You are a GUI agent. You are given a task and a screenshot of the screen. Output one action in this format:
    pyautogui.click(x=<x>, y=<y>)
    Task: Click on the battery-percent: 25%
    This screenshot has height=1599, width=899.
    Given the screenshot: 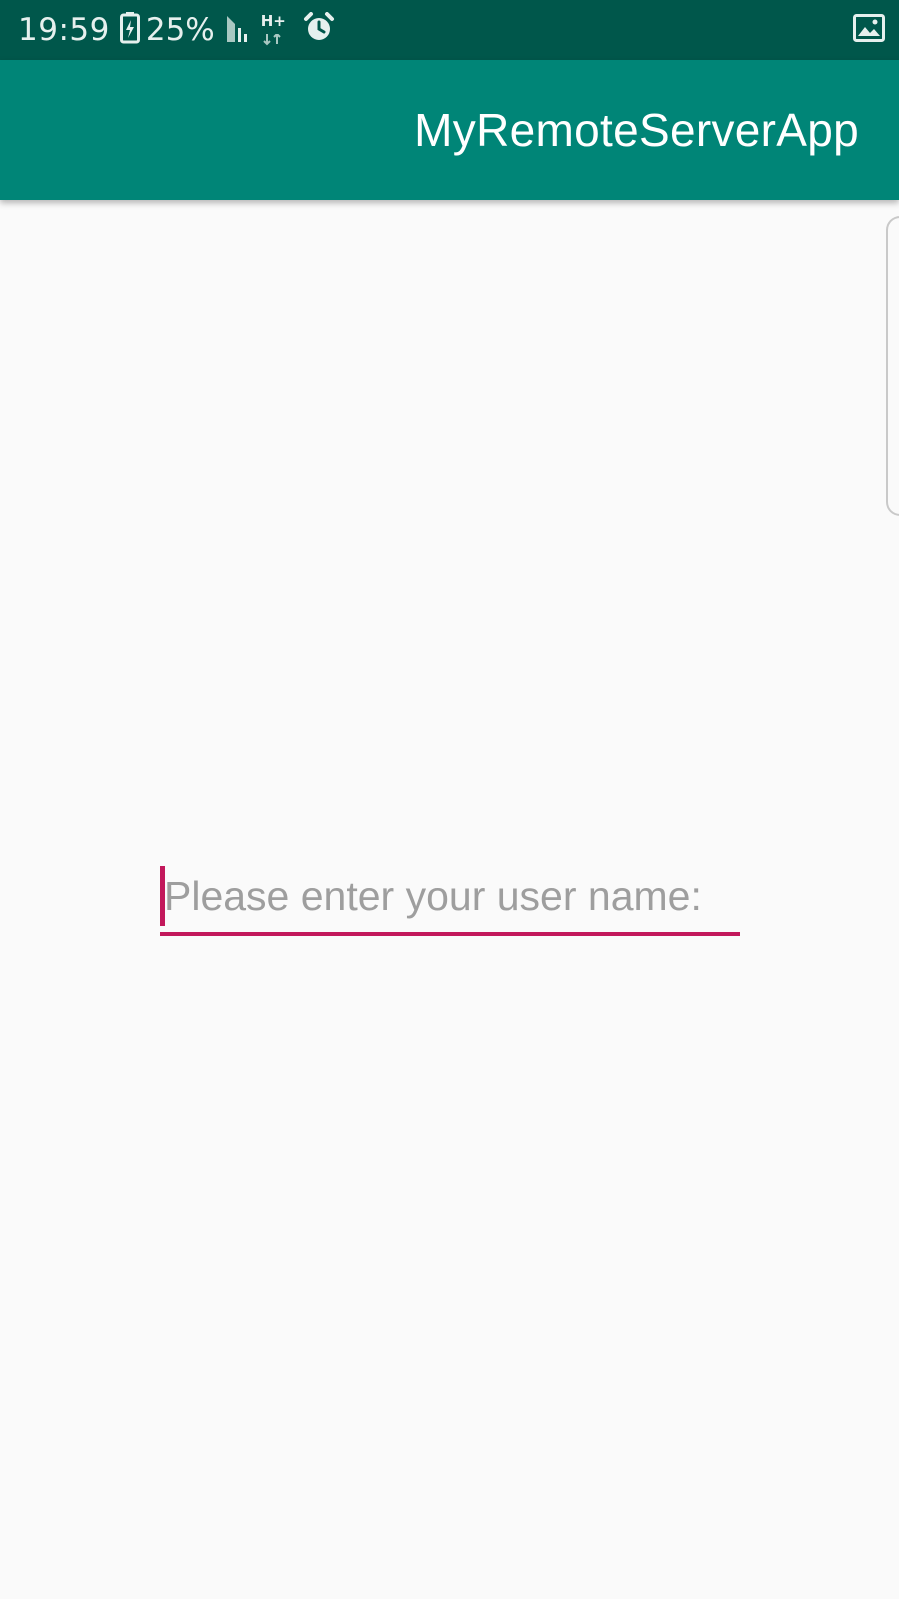 What is the action you would take?
    pyautogui.click(x=180, y=30)
    